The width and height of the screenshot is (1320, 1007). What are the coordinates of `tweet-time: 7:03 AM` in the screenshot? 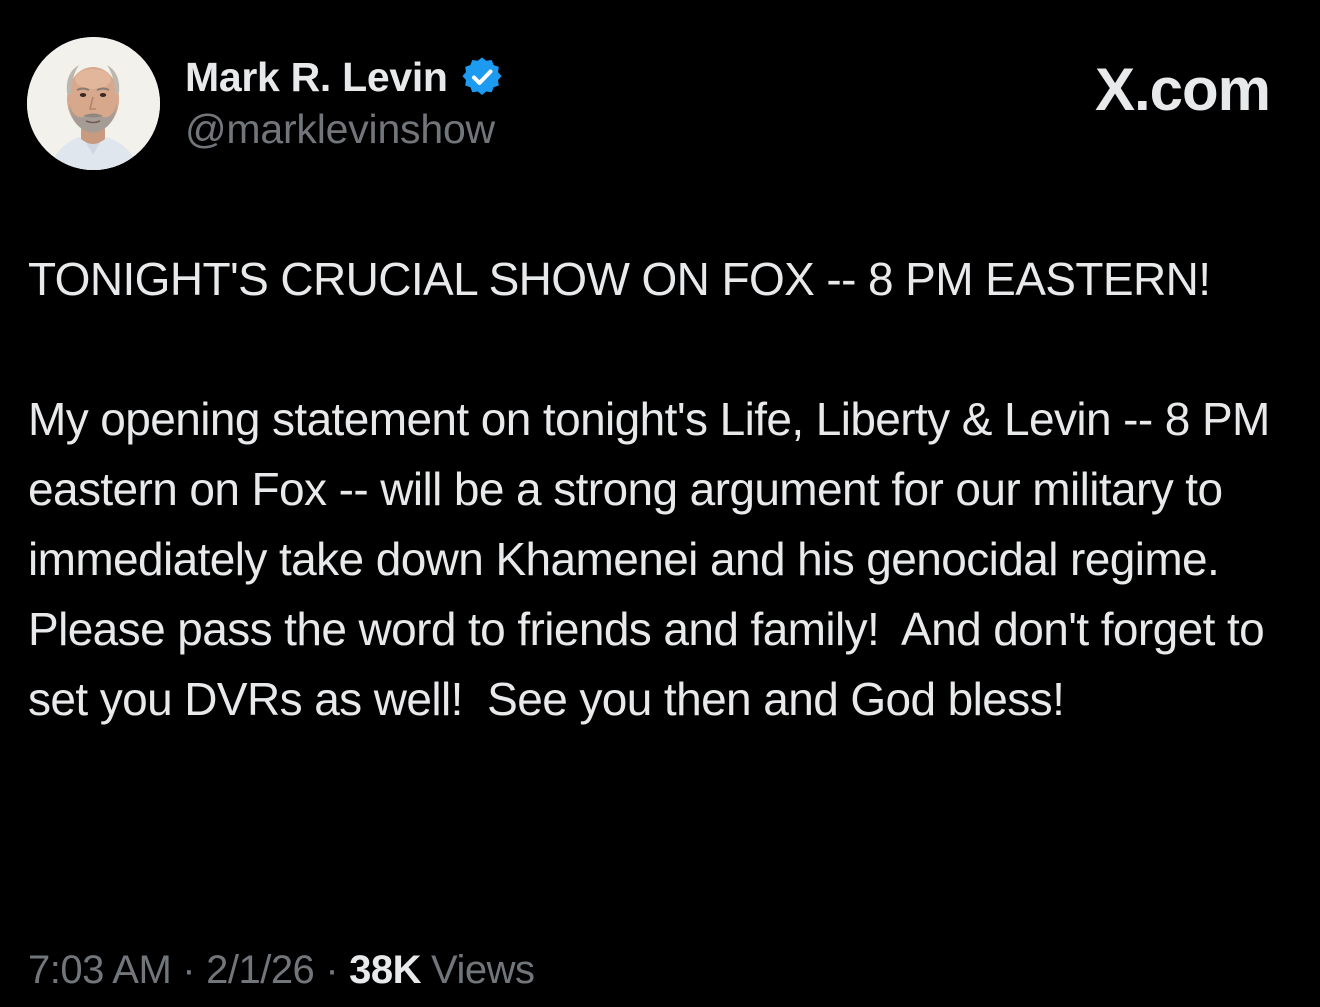 It's located at (100, 970).